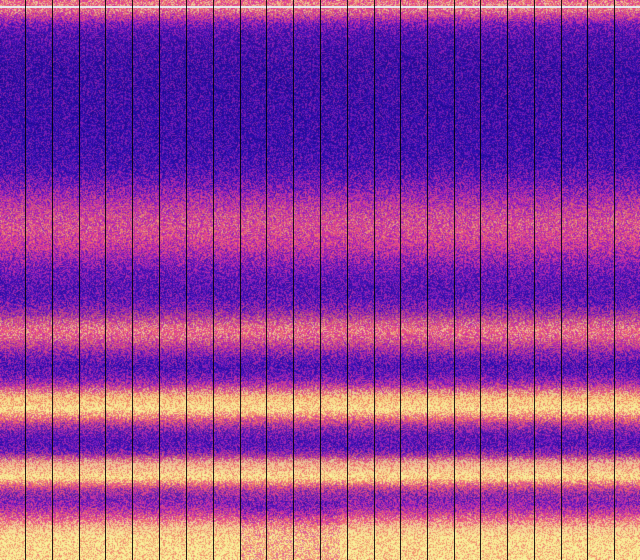 This screenshot has height=560, width=640. What do you see at coordinates (320, 7) in the screenshot?
I see `top-line` at bounding box center [320, 7].